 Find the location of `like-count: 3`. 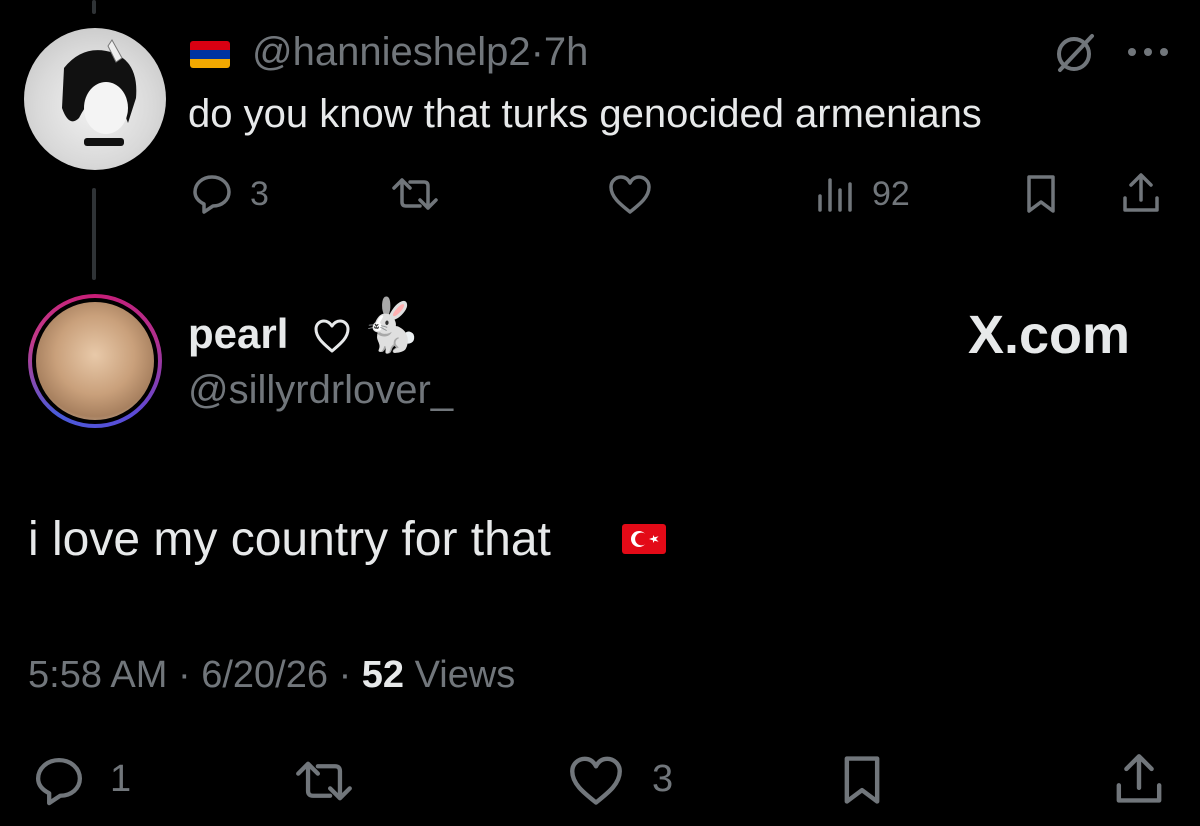

like-count: 3 is located at coordinates (663, 779).